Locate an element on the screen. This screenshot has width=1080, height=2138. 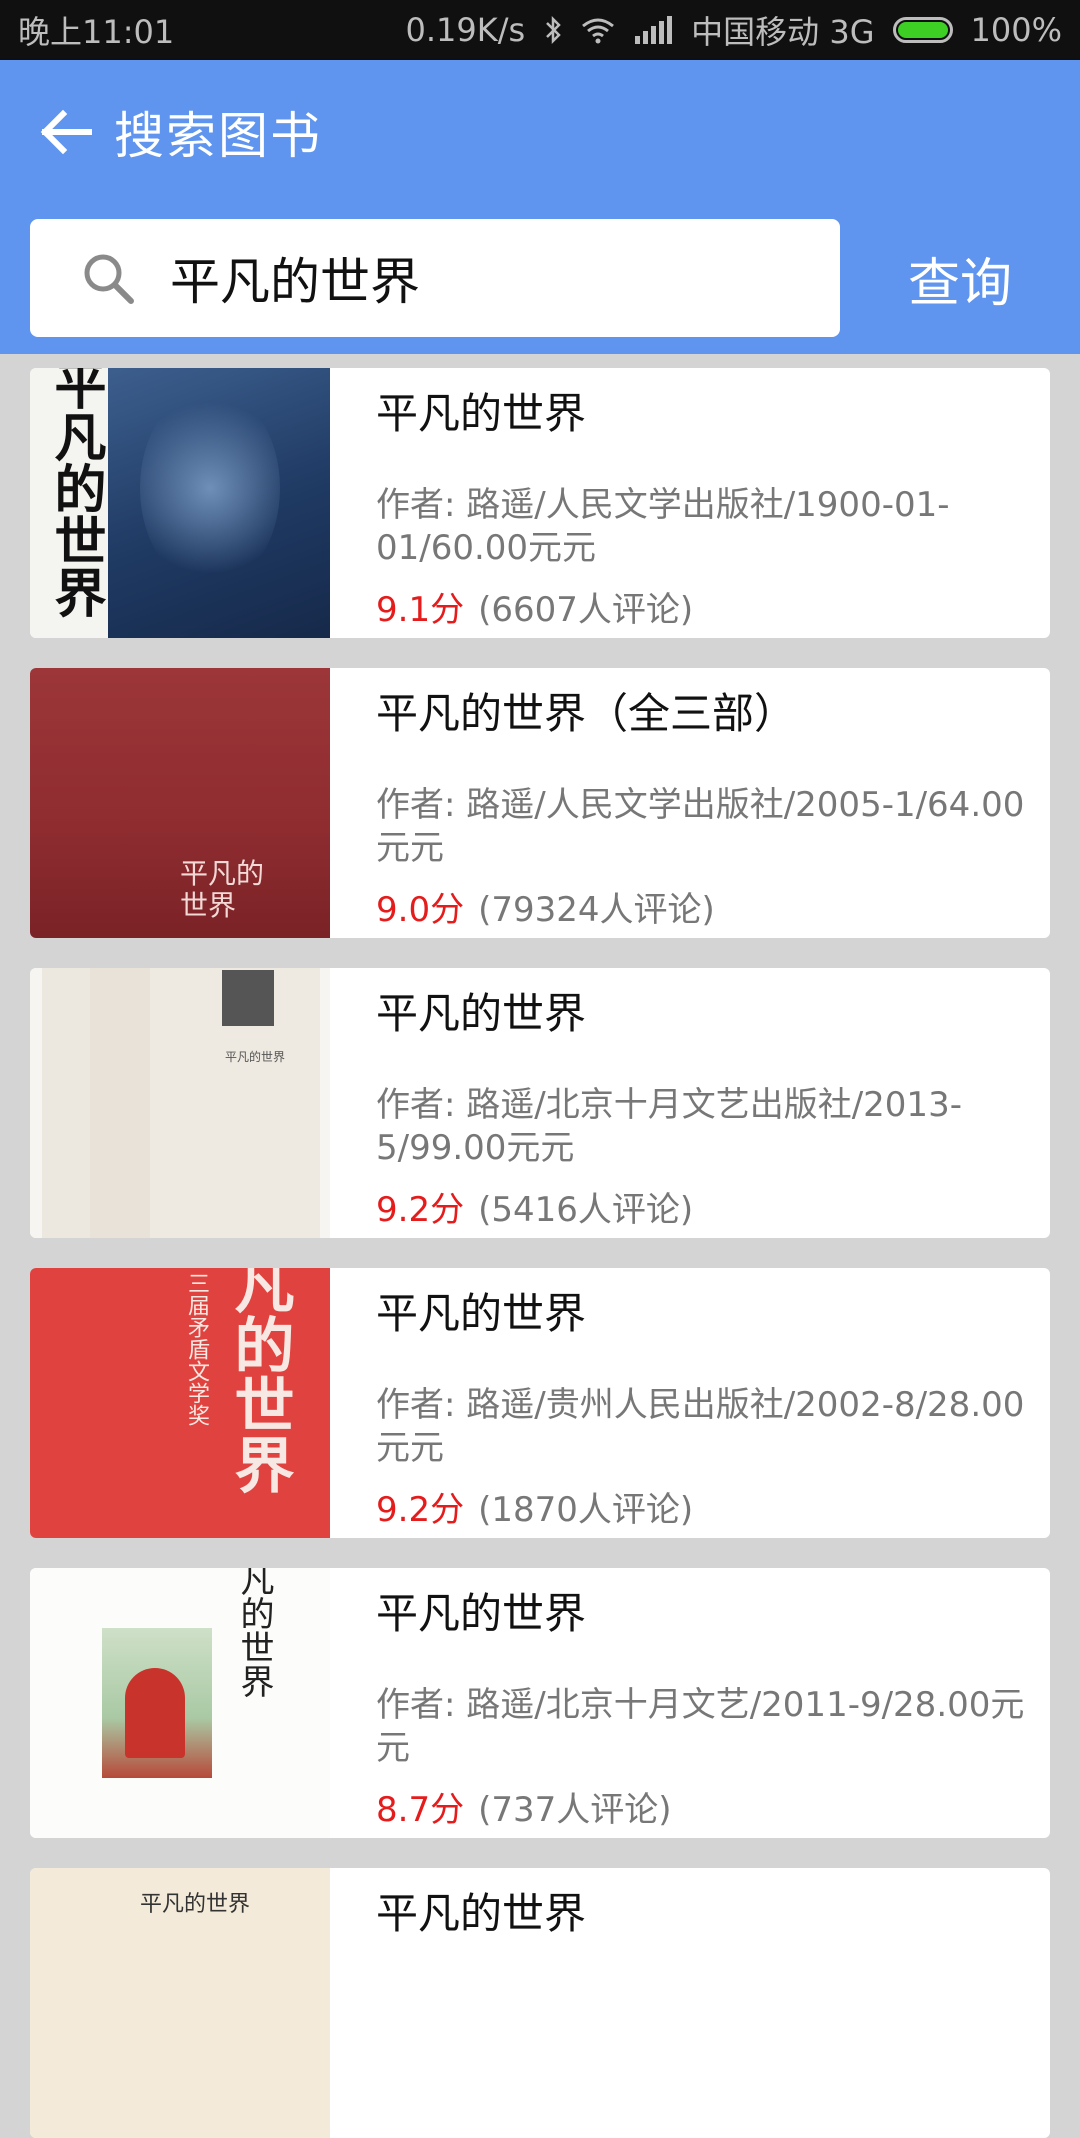
app-bar: 搜索图书 is located at coordinates (540, 132).